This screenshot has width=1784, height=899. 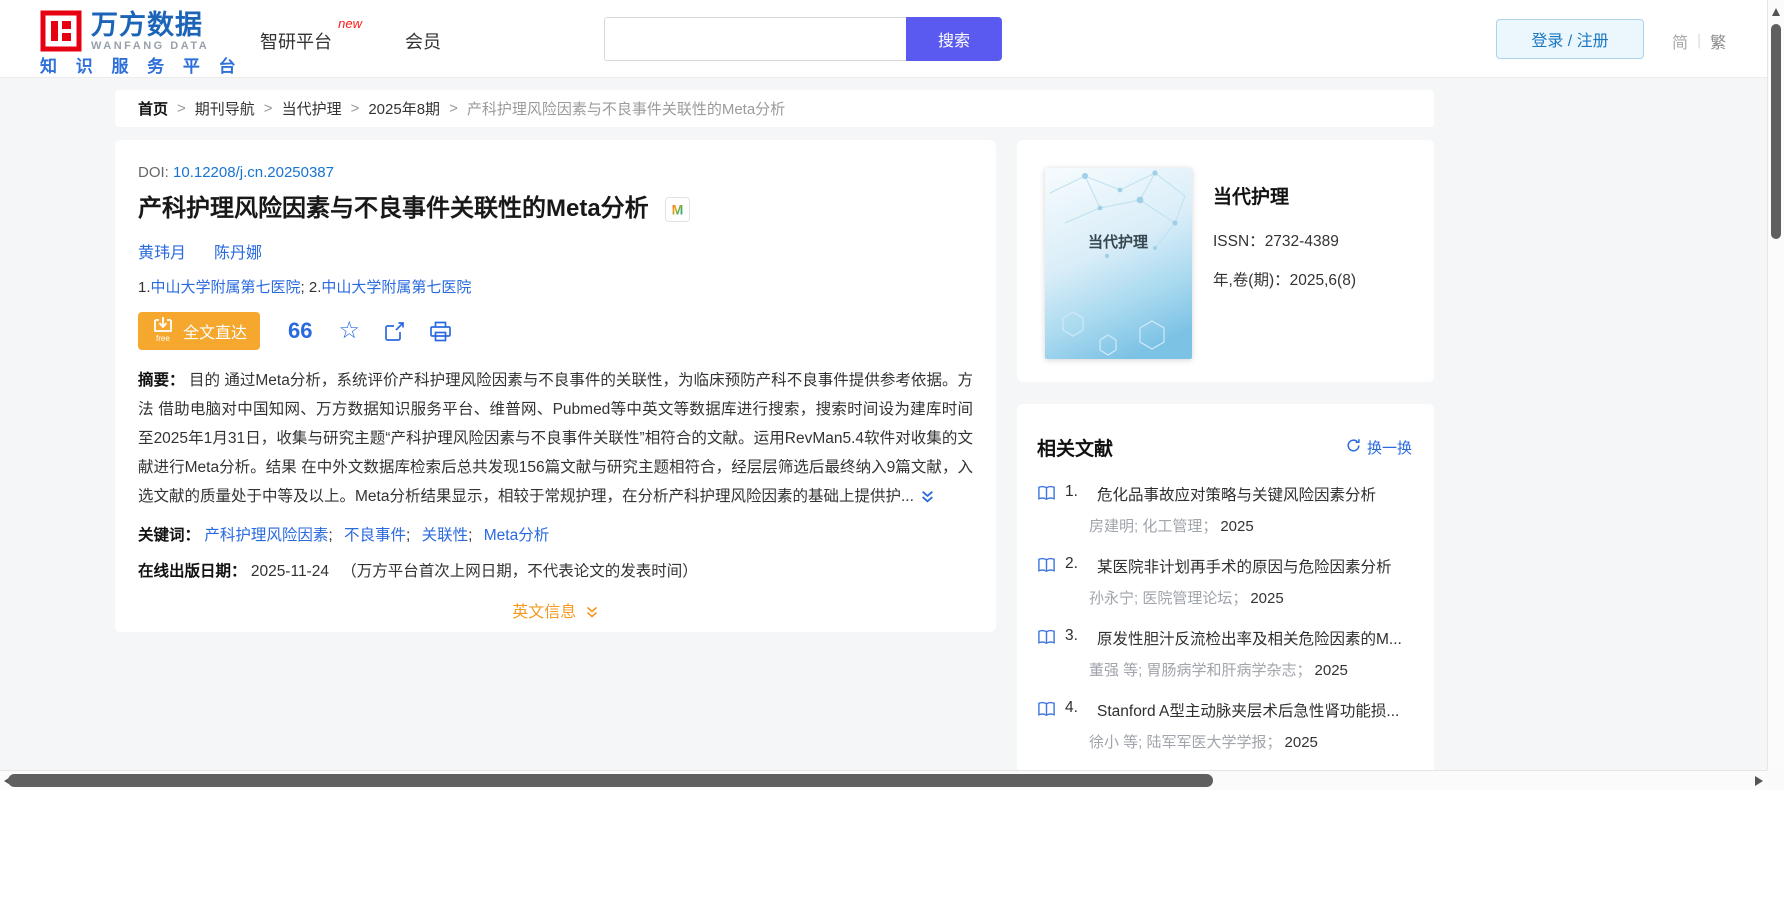 I want to click on share-icon, so click(x=394, y=331).